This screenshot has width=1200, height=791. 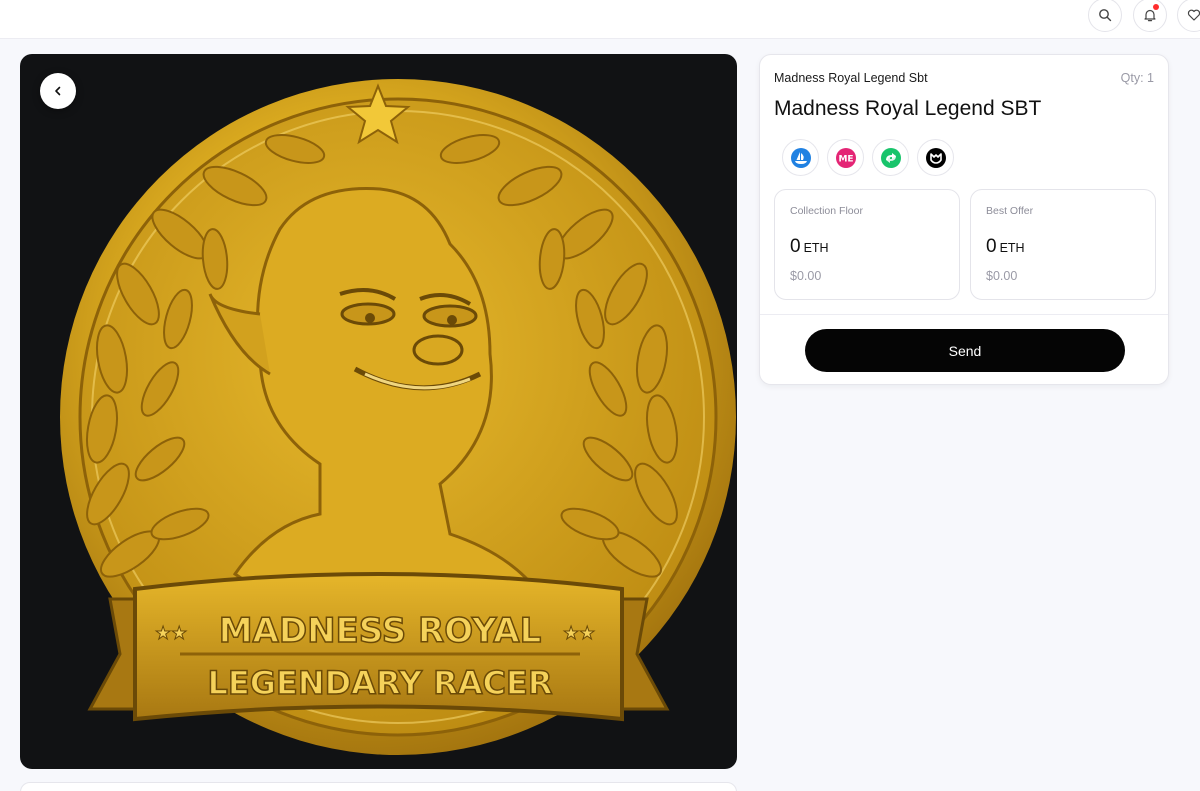 I want to click on divider, so click(x=964, y=314).